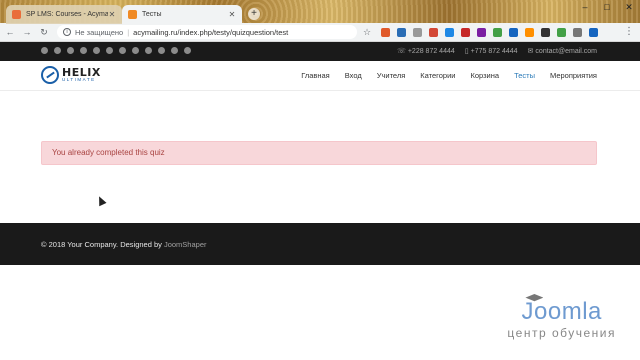 This screenshot has width=640, height=360. I want to click on linkedin-icon, so click(96, 50).